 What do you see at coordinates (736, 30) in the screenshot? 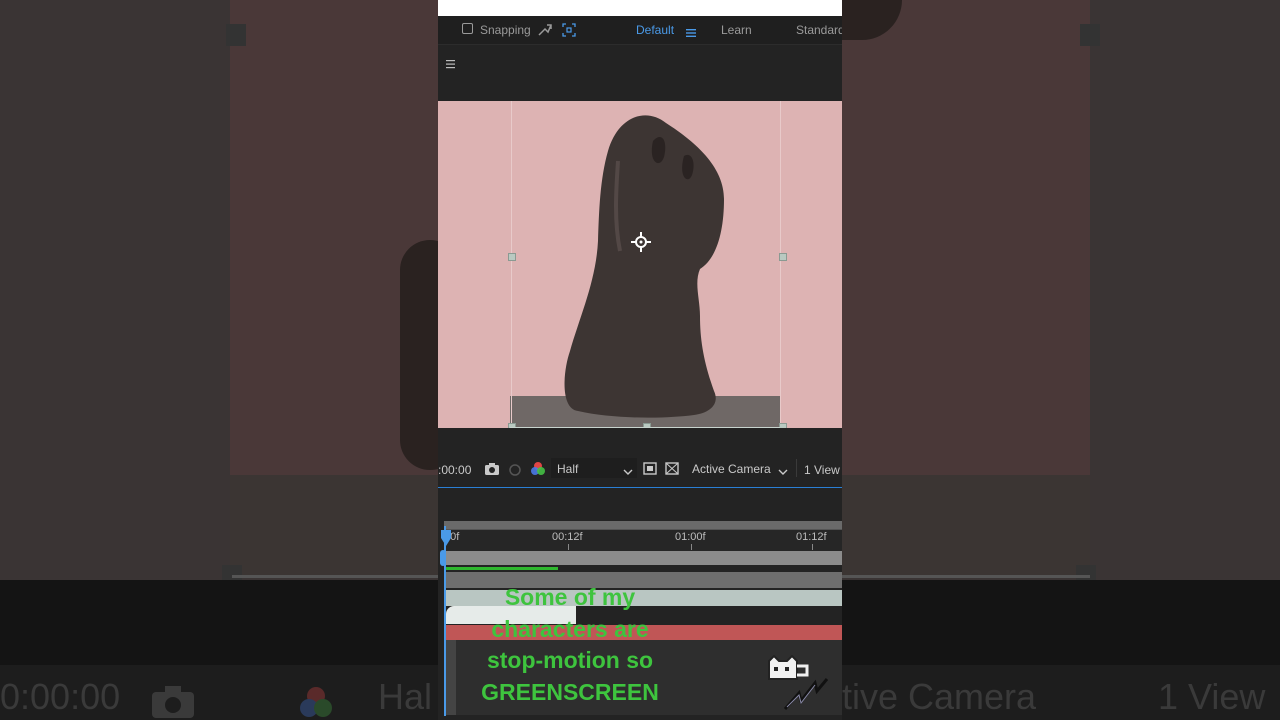
I see `workspace-learn: Learn` at bounding box center [736, 30].